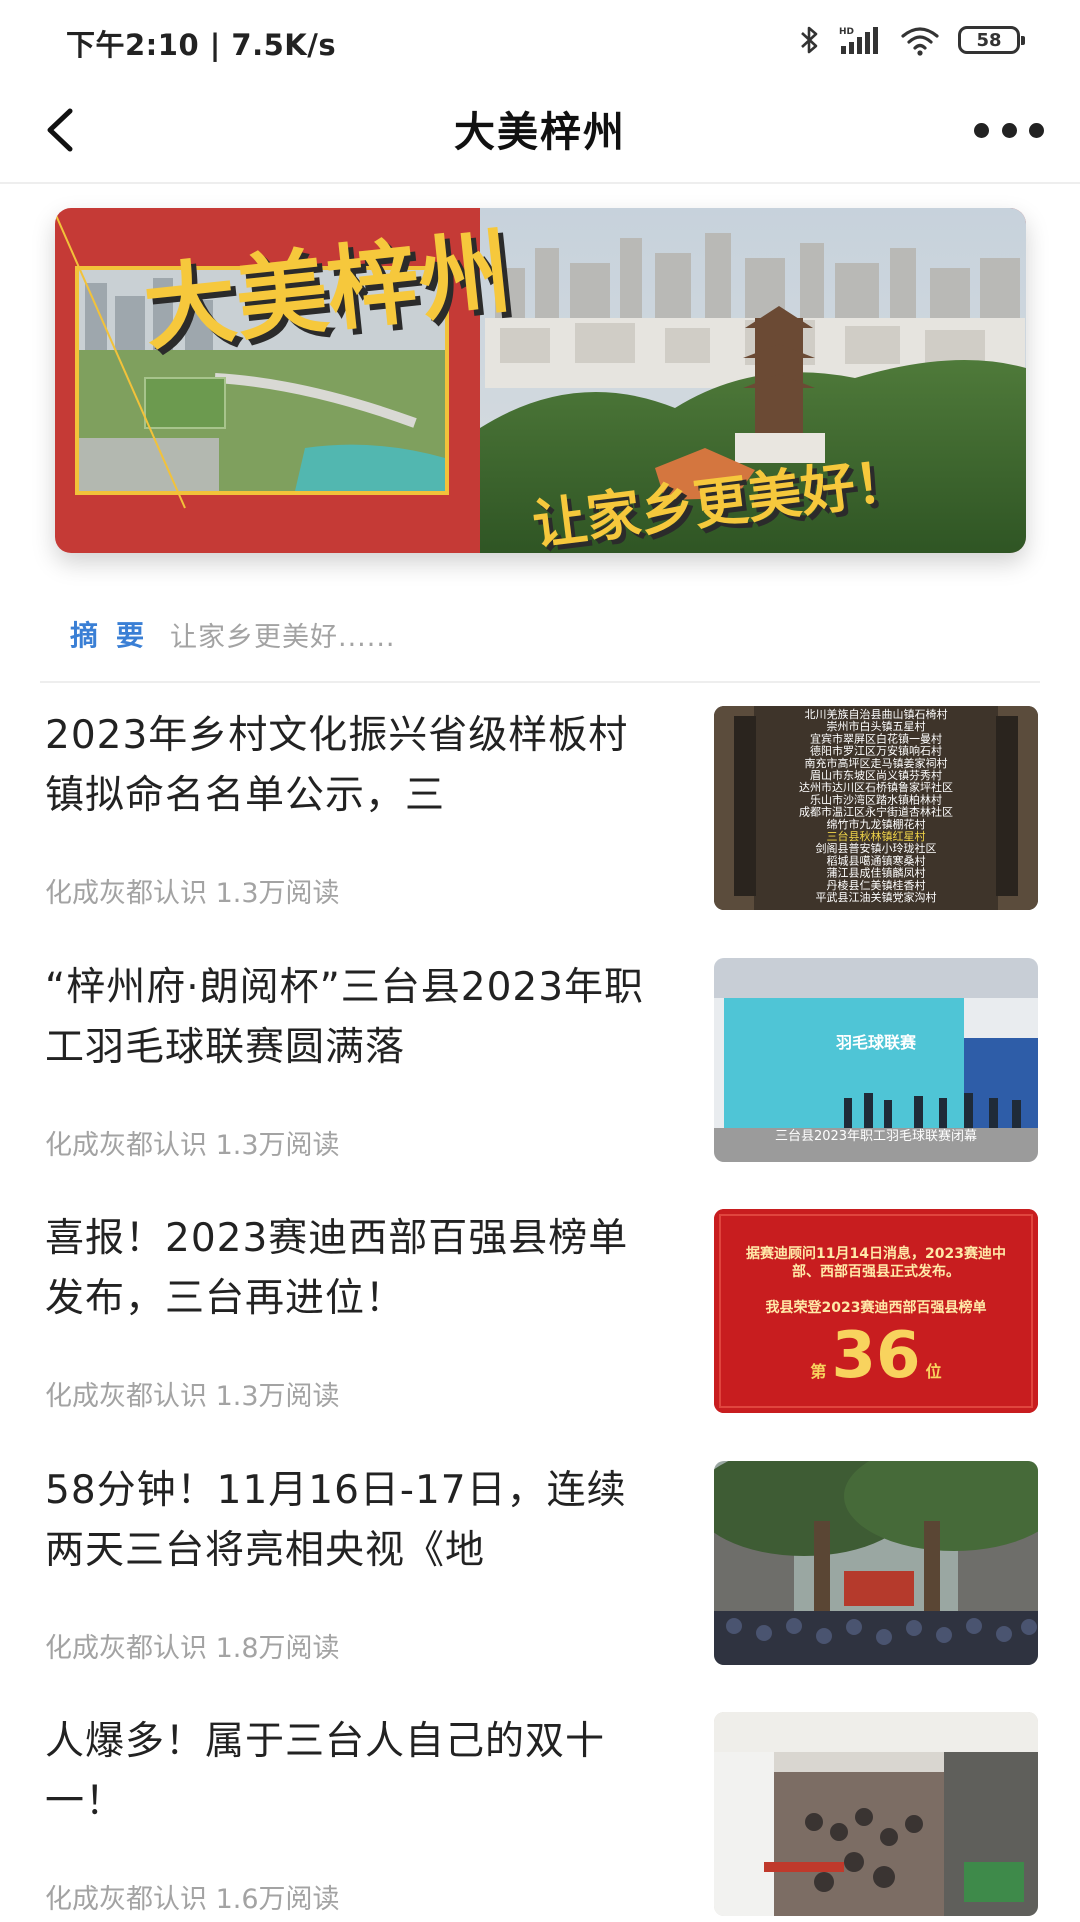  What do you see at coordinates (876, 897) in the screenshot?
I see `thumbnail-line: 平武县江油关镇党家沟村` at bounding box center [876, 897].